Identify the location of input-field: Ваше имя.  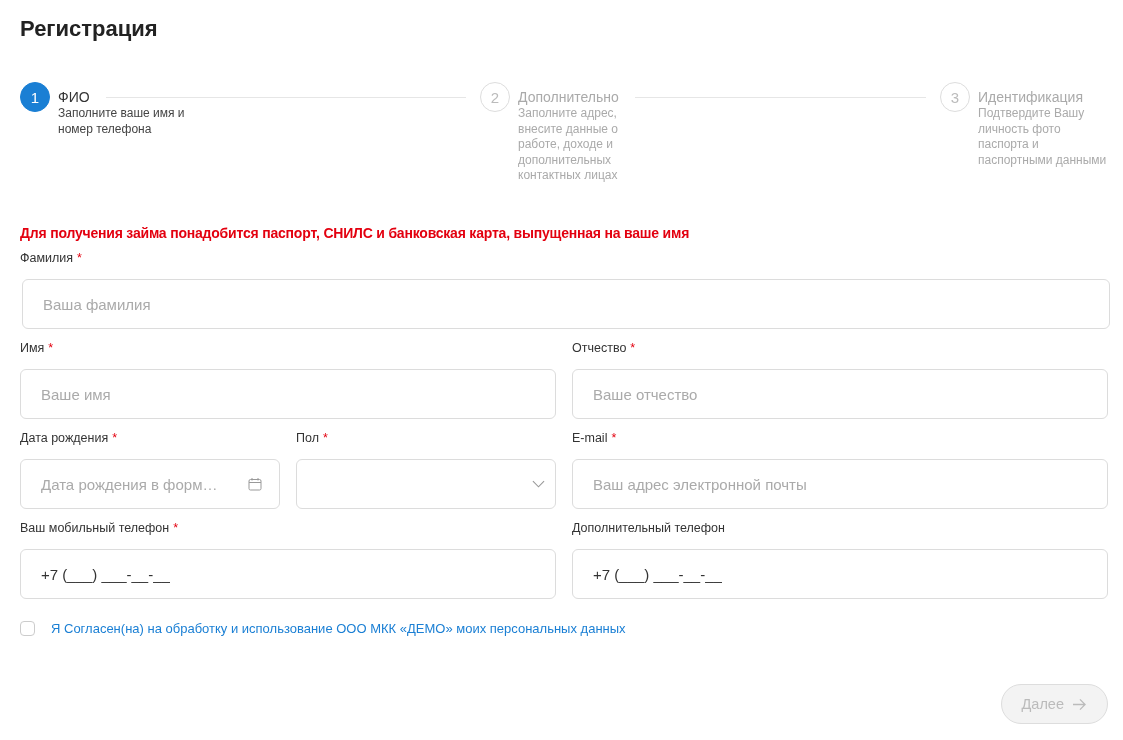
(288, 394).